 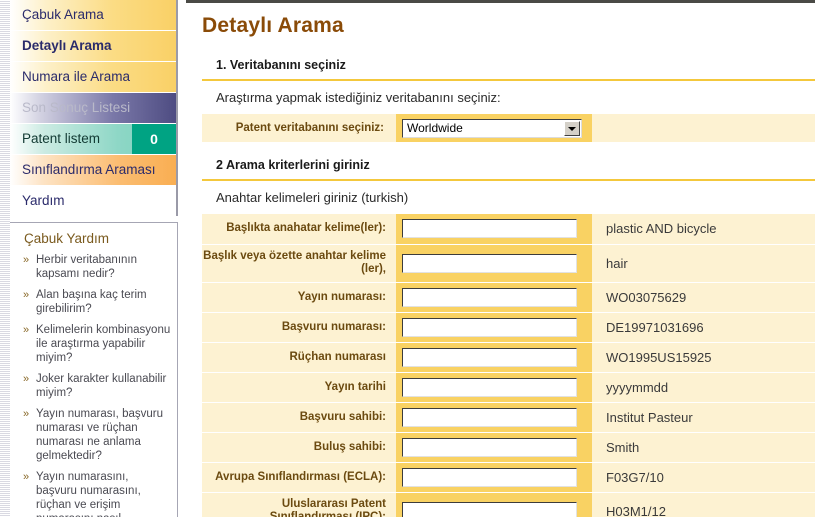 I want to click on sidebar-item-3: Son Sonuç Listesi, so click(x=93, y=108).